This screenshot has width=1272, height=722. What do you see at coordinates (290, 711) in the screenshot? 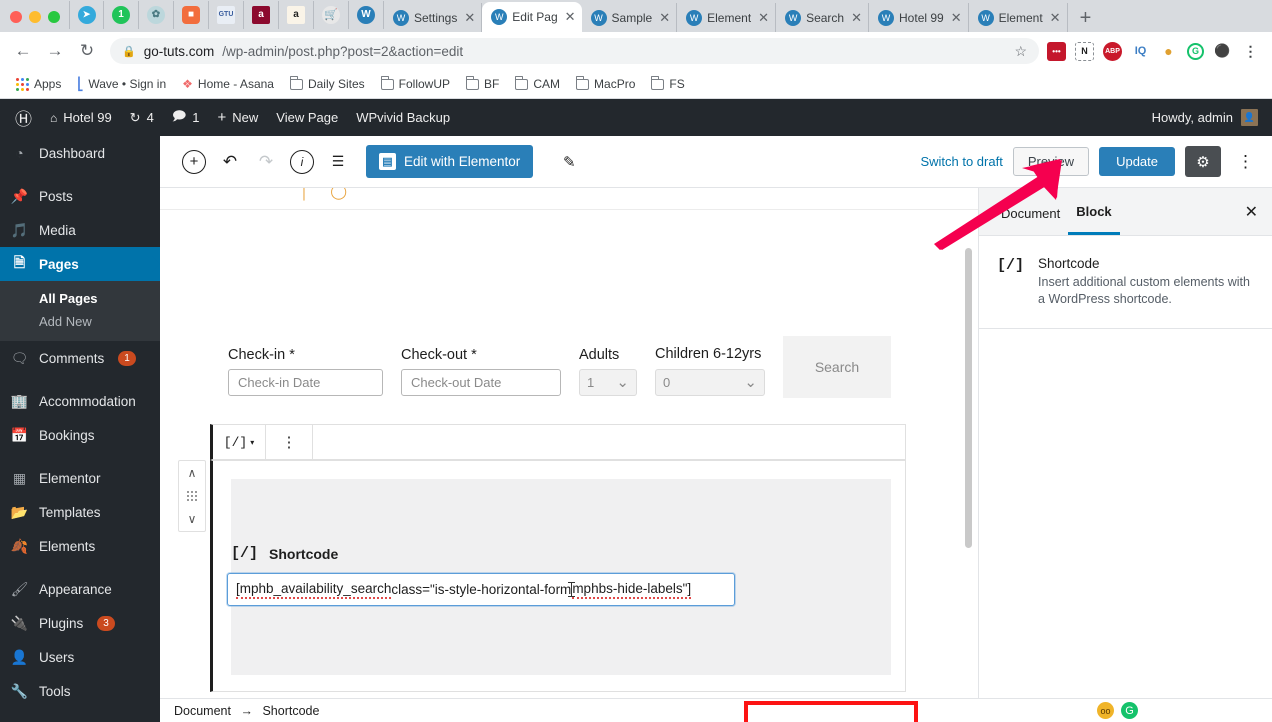
I see `breadcrumb-leaf: Shortcode` at bounding box center [290, 711].